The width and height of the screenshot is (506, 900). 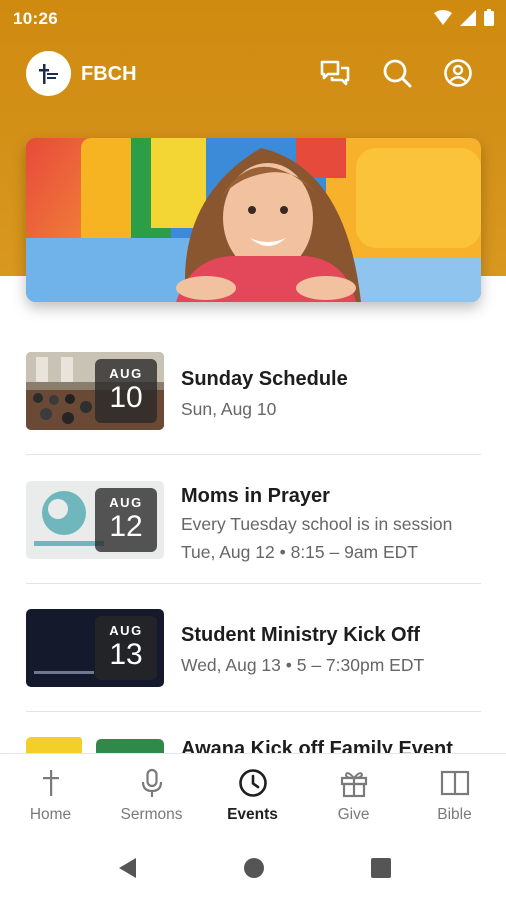 I want to click on date-badge: AUG 12, so click(x=126, y=520).